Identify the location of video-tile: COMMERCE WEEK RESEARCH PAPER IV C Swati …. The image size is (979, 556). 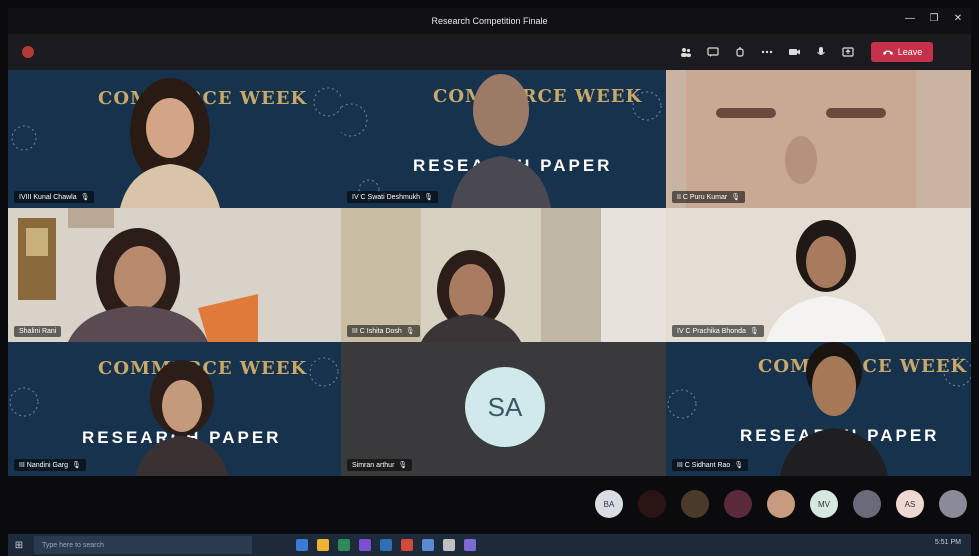
(503, 139).